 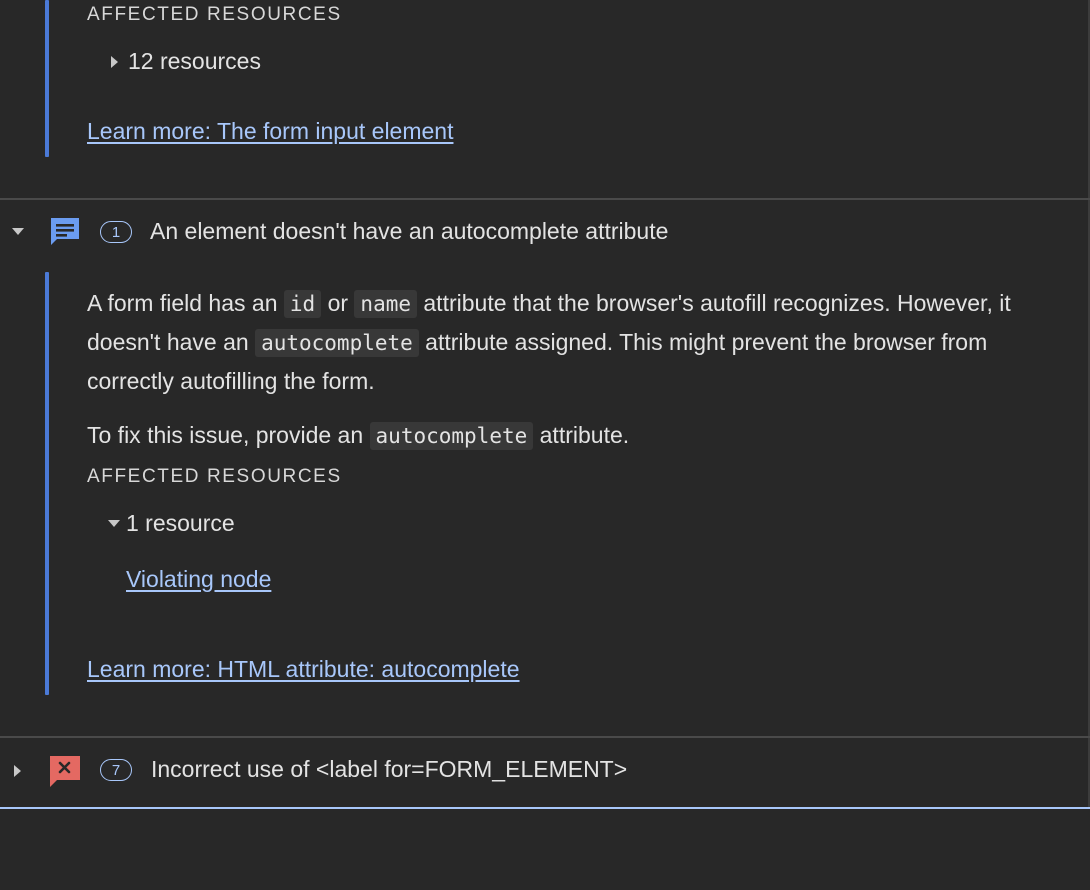 I want to click on code-snippet: name, so click(x=385, y=304).